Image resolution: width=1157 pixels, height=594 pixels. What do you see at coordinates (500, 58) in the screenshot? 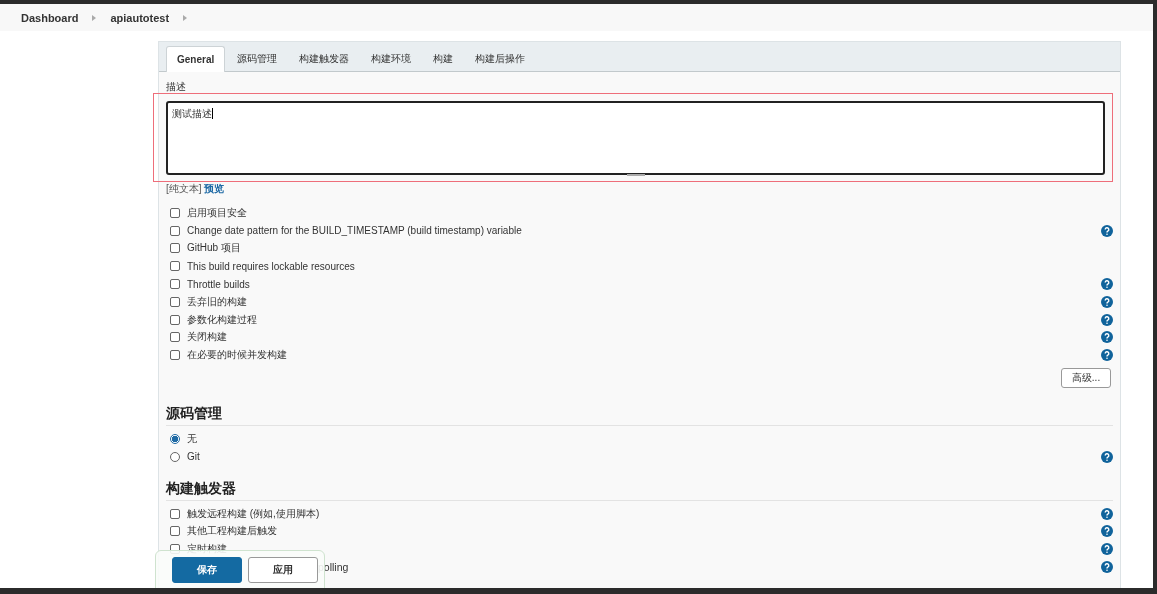
I see `tab: 构建后操作` at bounding box center [500, 58].